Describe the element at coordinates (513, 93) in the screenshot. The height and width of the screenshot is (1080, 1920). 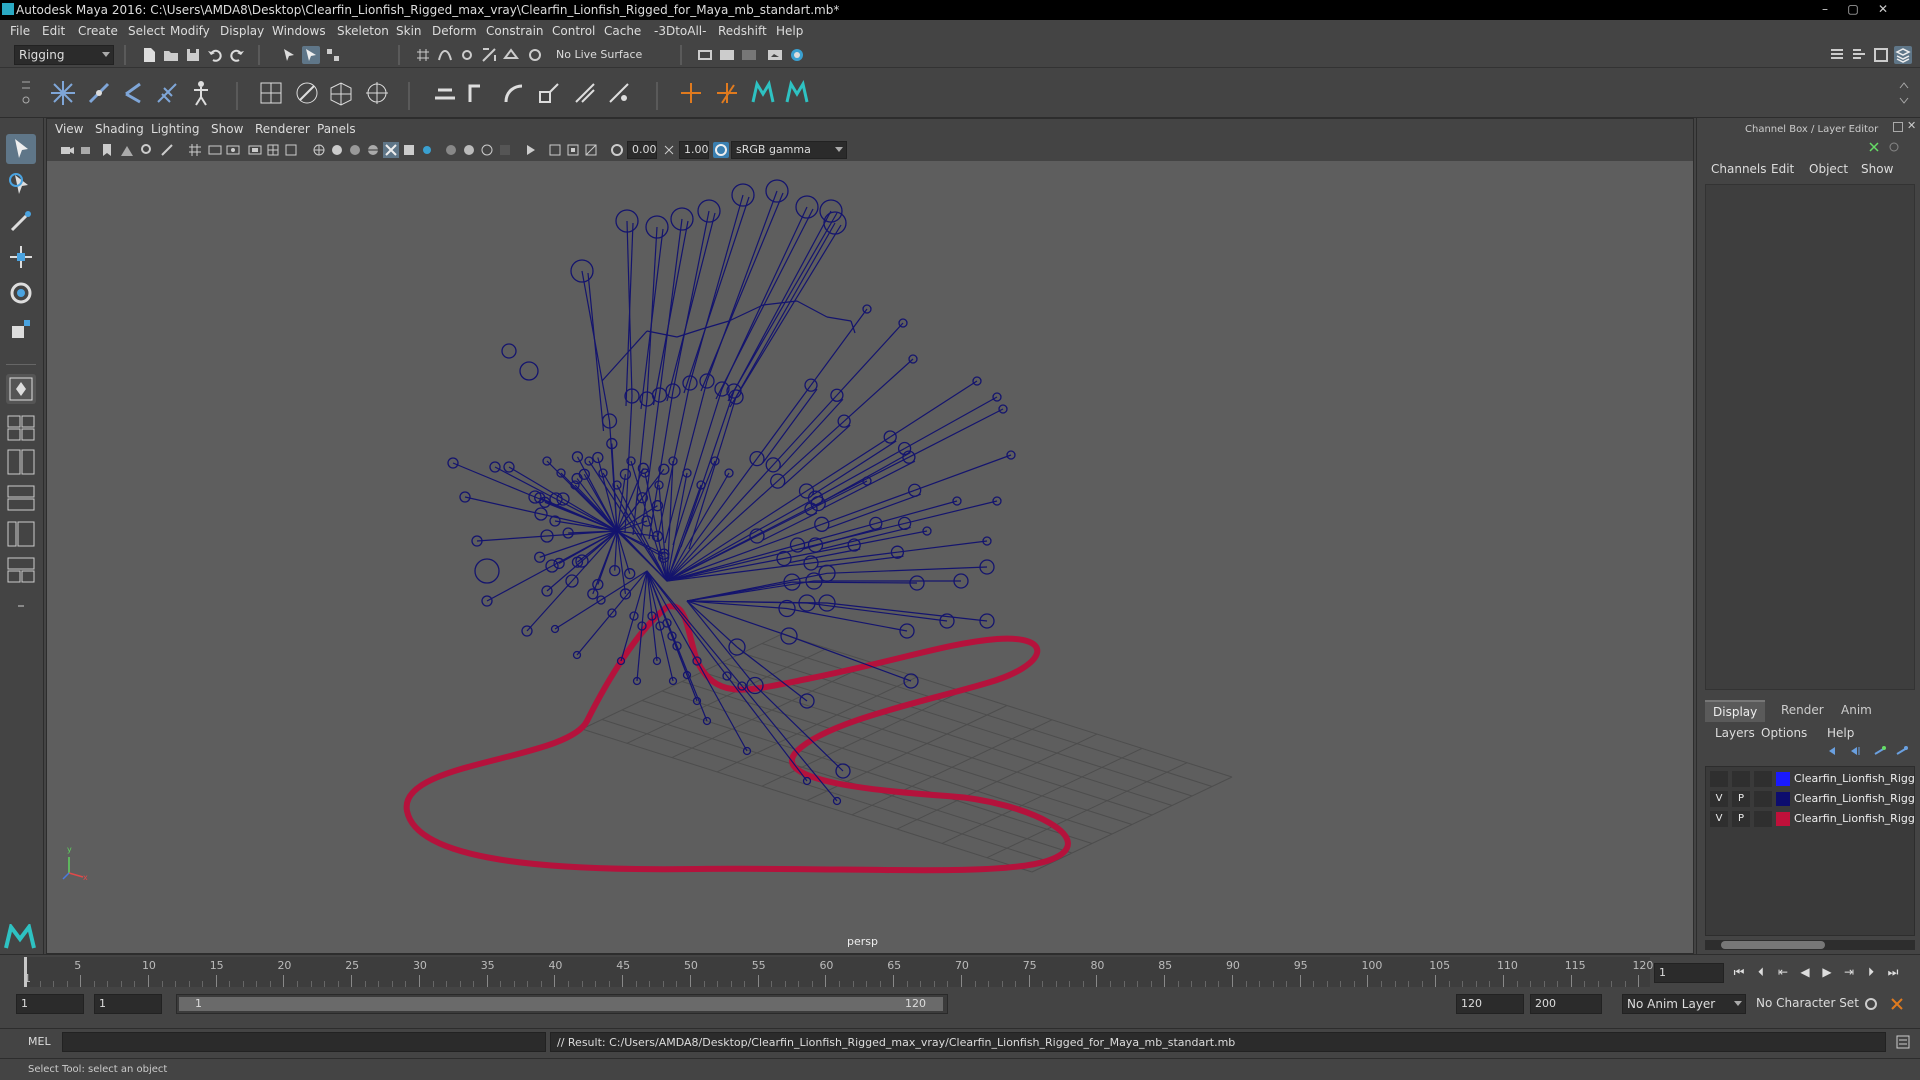
I see `orient-constraint-icon` at that location.